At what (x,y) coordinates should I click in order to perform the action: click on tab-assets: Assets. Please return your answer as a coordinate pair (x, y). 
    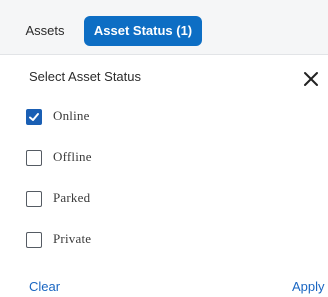
    Looking at the image, I should click on (45, 31).